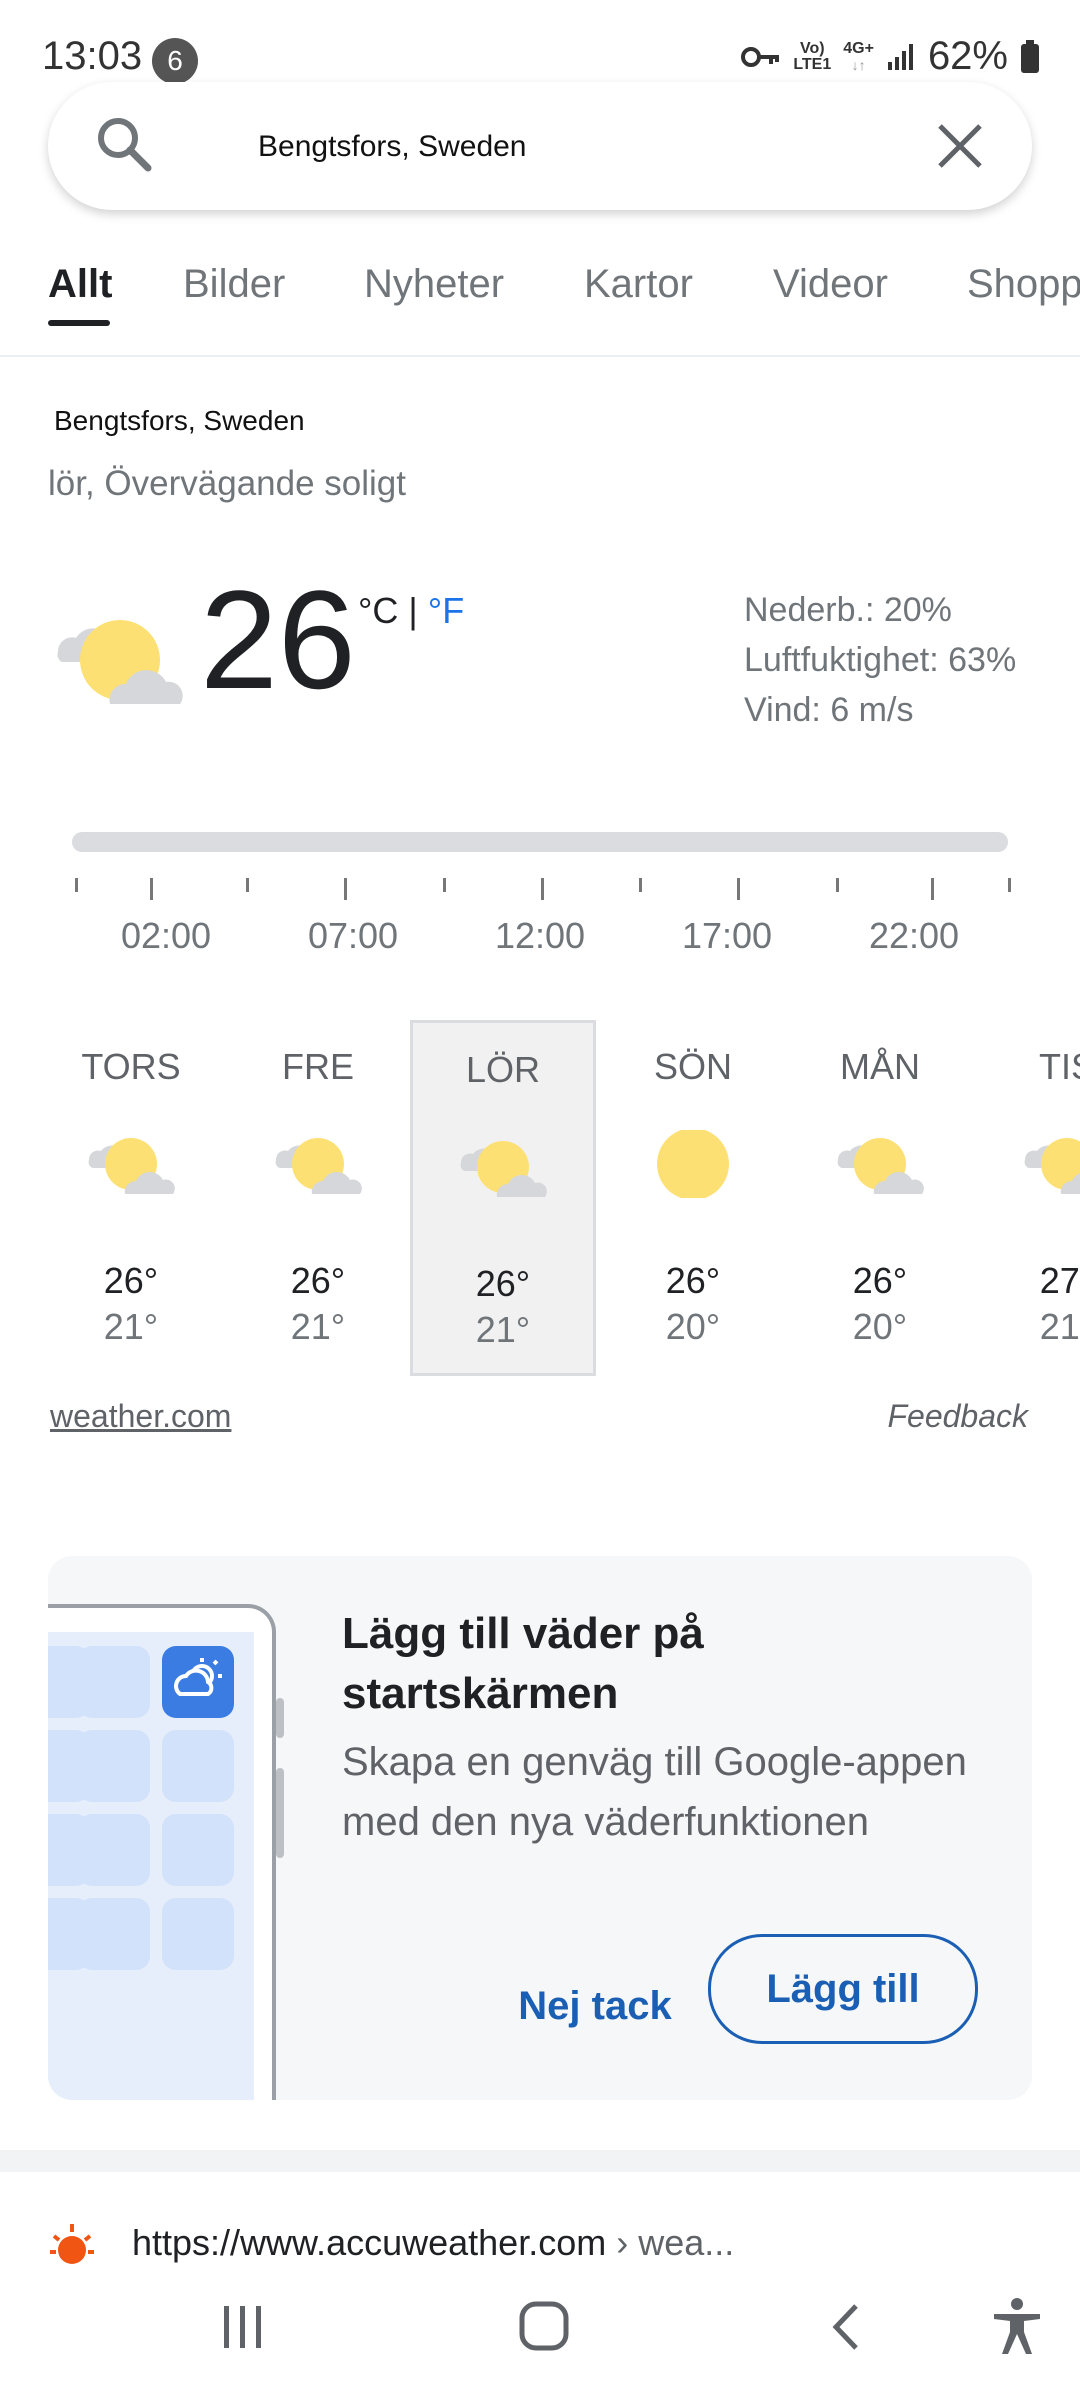  I want to click on hour-label: 22:00, so click(914, 935).